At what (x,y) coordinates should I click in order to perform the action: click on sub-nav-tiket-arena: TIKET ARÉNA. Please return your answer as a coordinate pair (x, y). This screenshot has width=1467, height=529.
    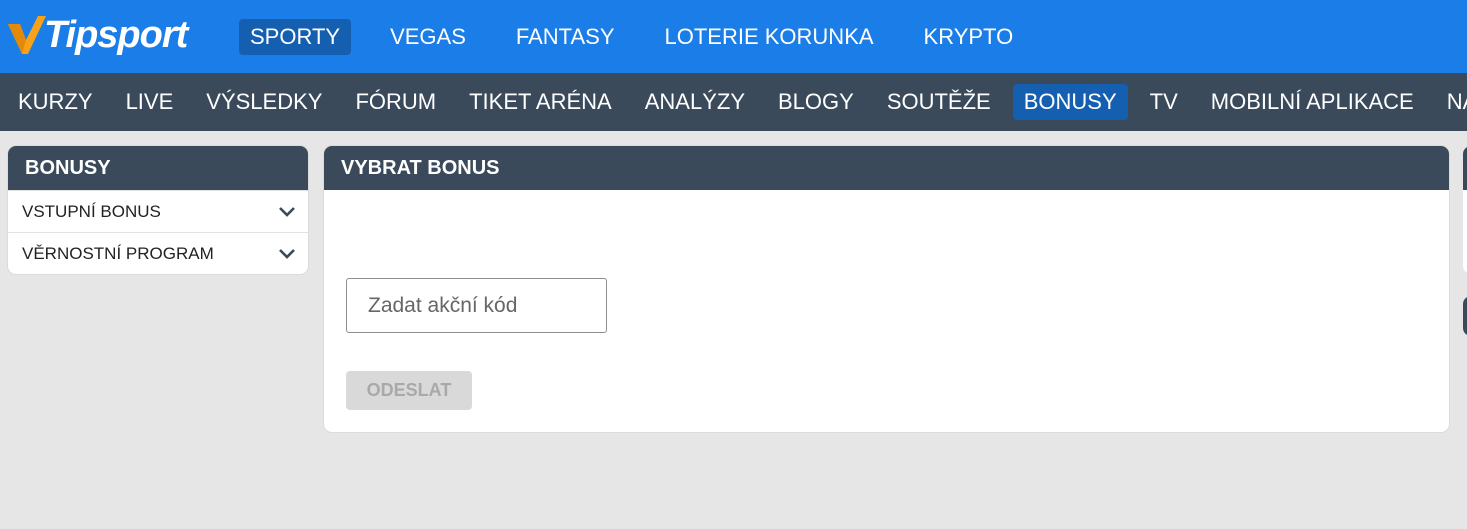
    Looking at the image, I should click on (540, 102).